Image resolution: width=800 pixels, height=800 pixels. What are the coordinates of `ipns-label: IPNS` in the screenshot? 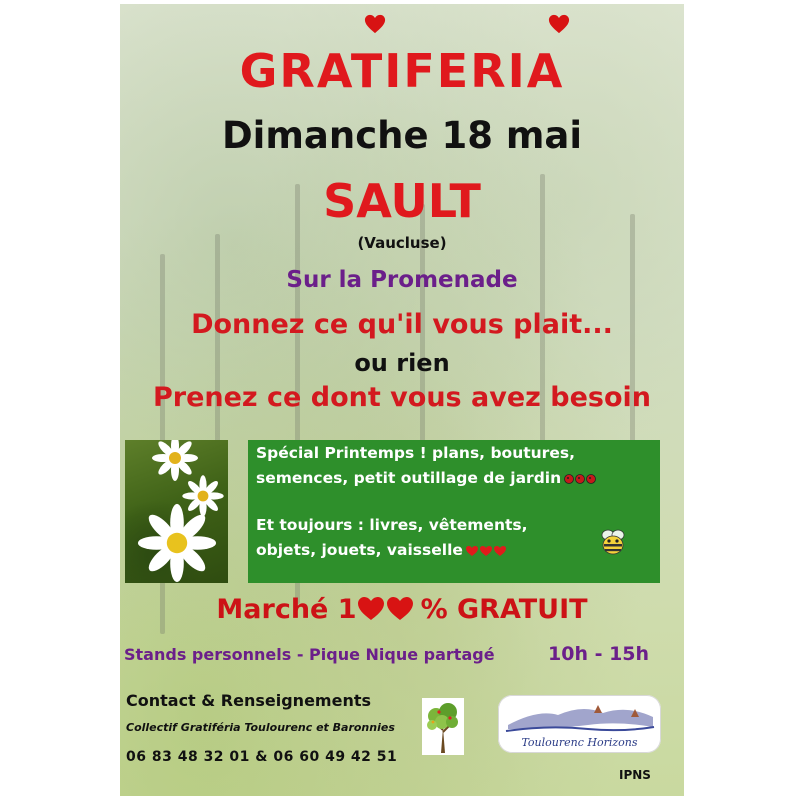 It's located at (635, 775).